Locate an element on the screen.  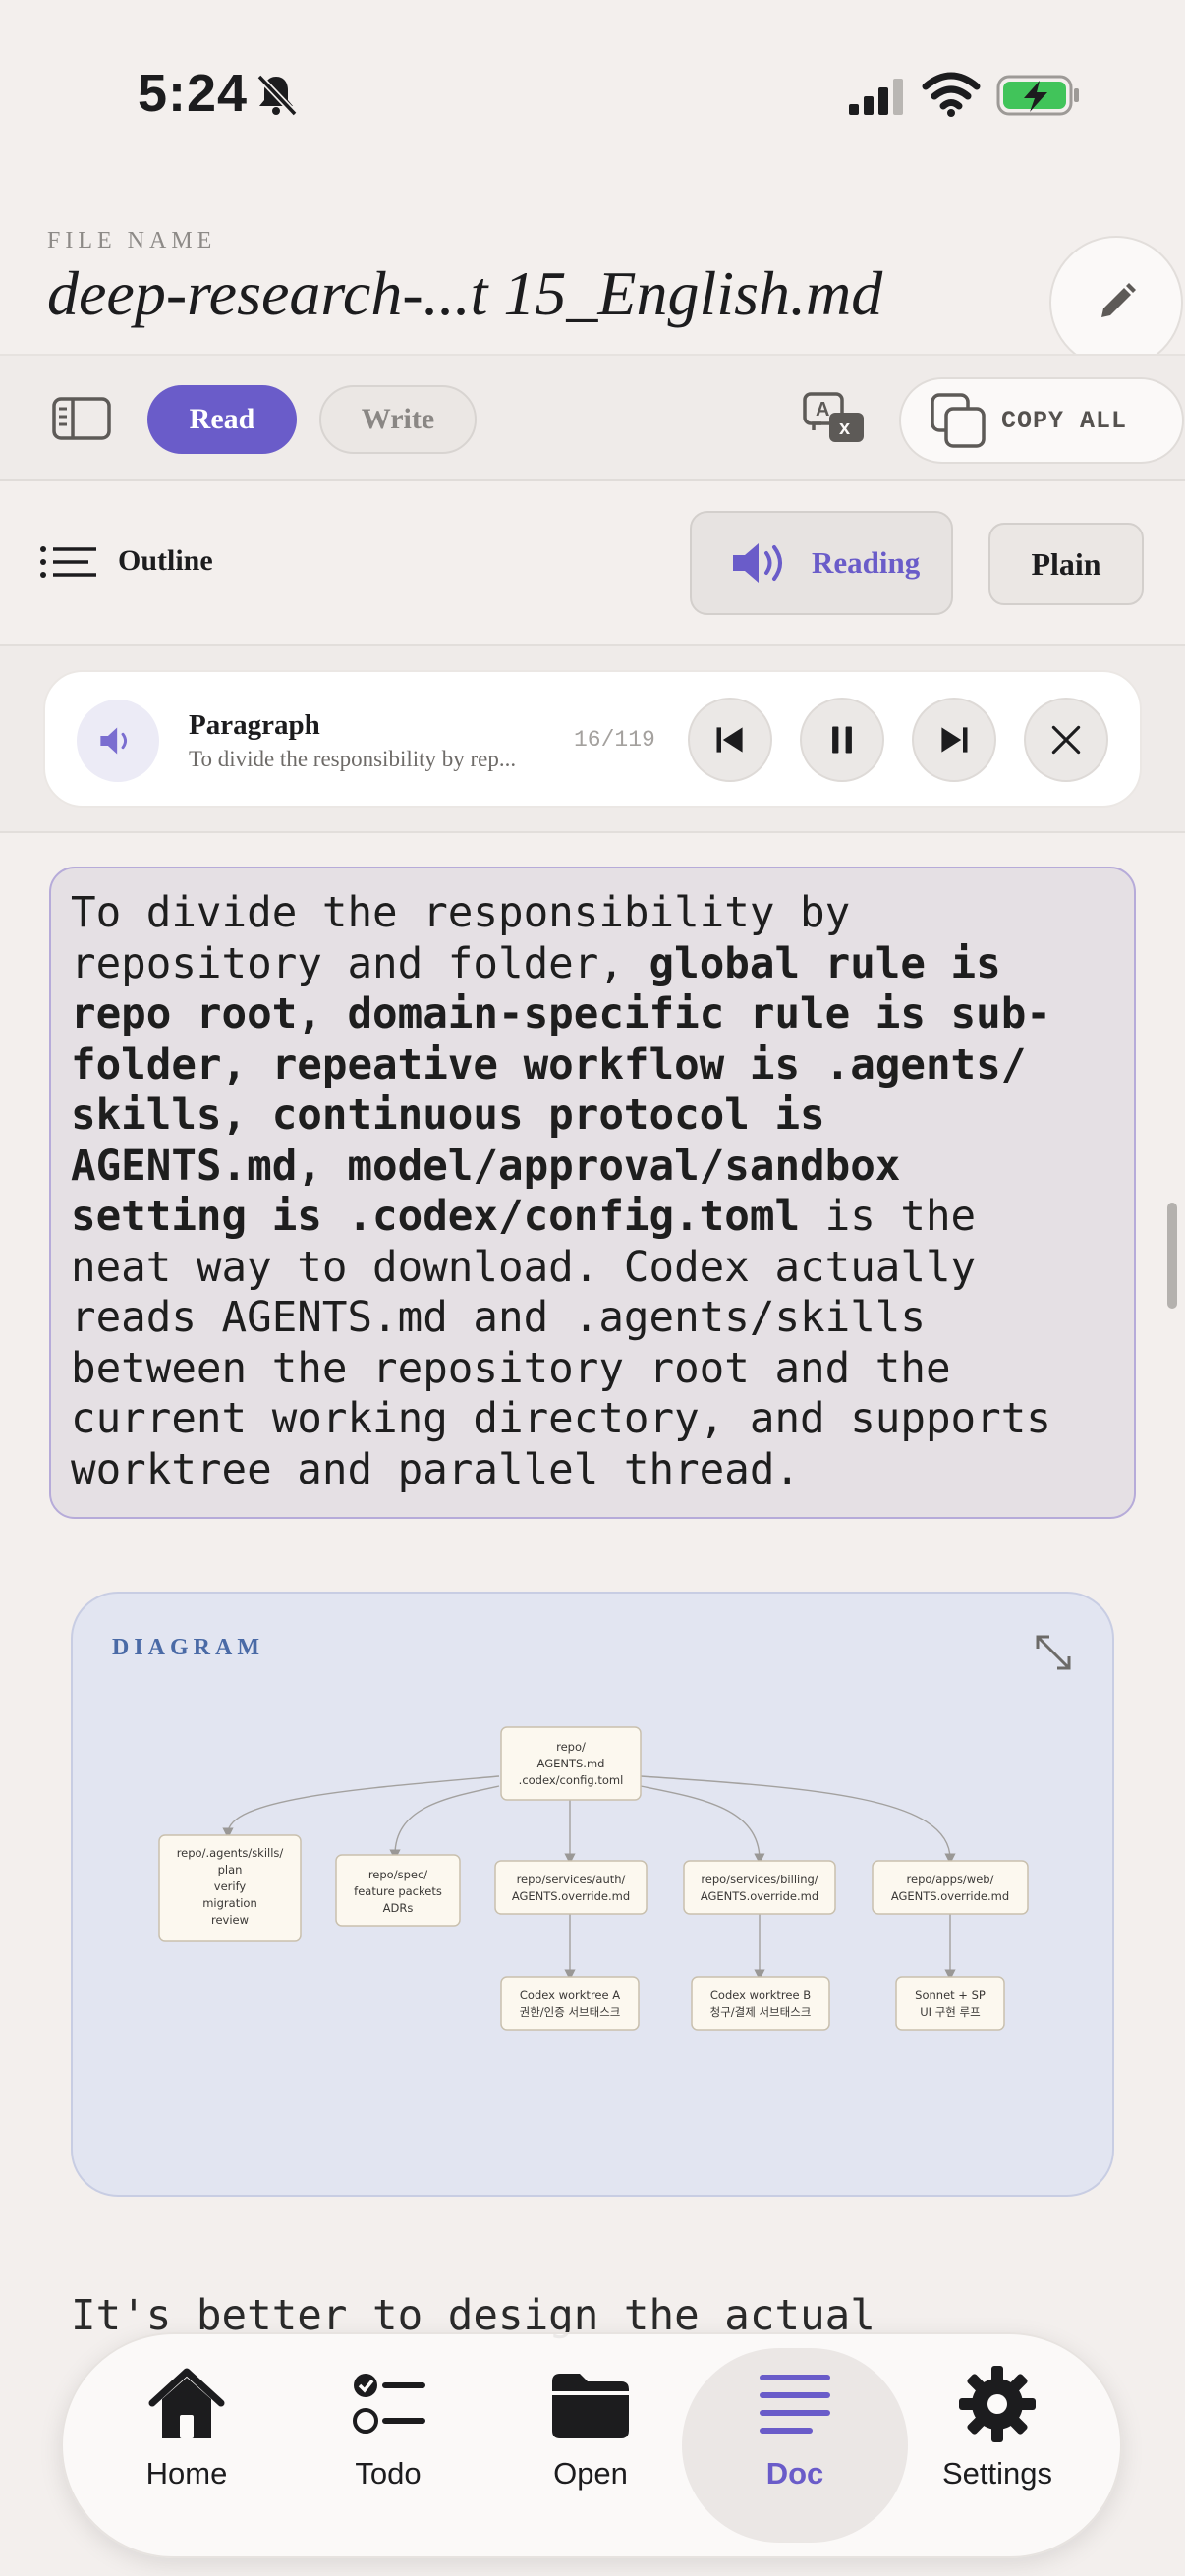
diagram-text: repo/.agents/skills/ is located at coordinates (231, 1853).